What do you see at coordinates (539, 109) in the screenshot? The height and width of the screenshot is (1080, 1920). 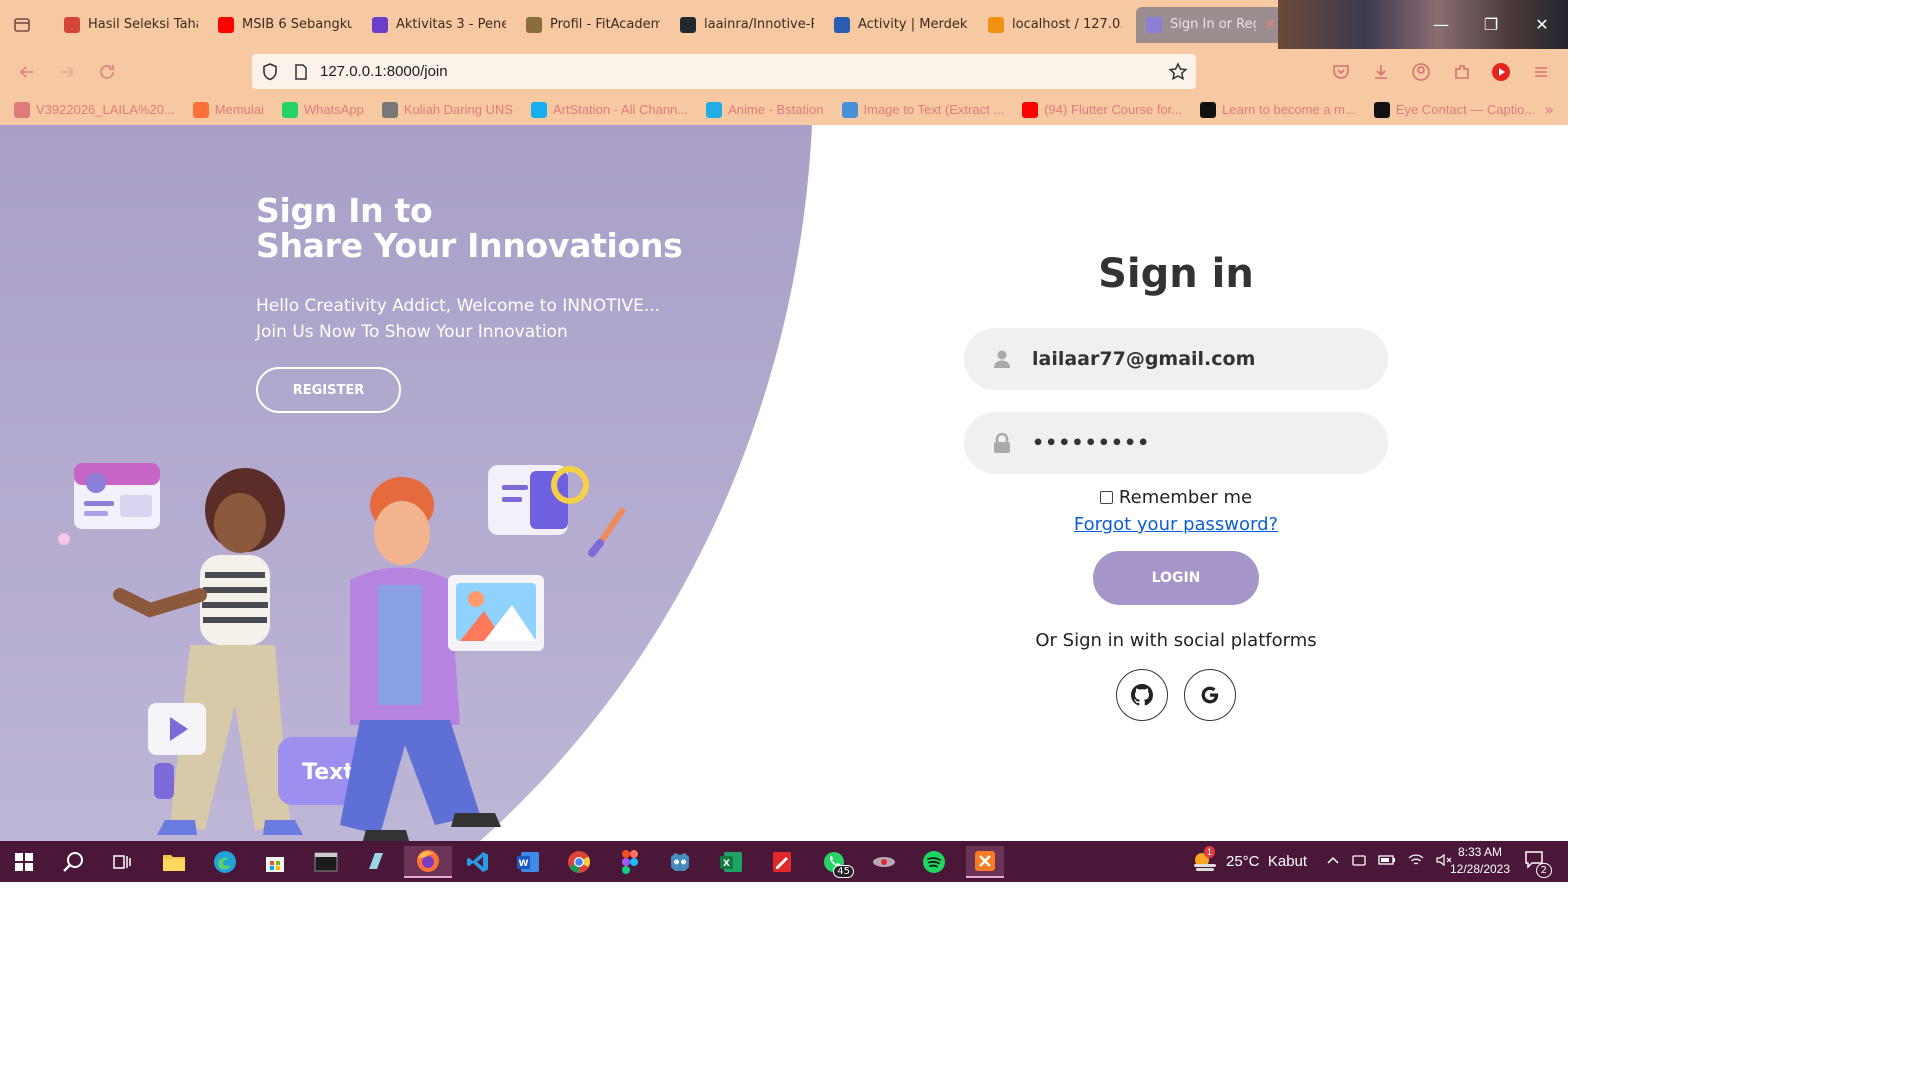 I see `artstation-icon` at bounding box center [539, 109].